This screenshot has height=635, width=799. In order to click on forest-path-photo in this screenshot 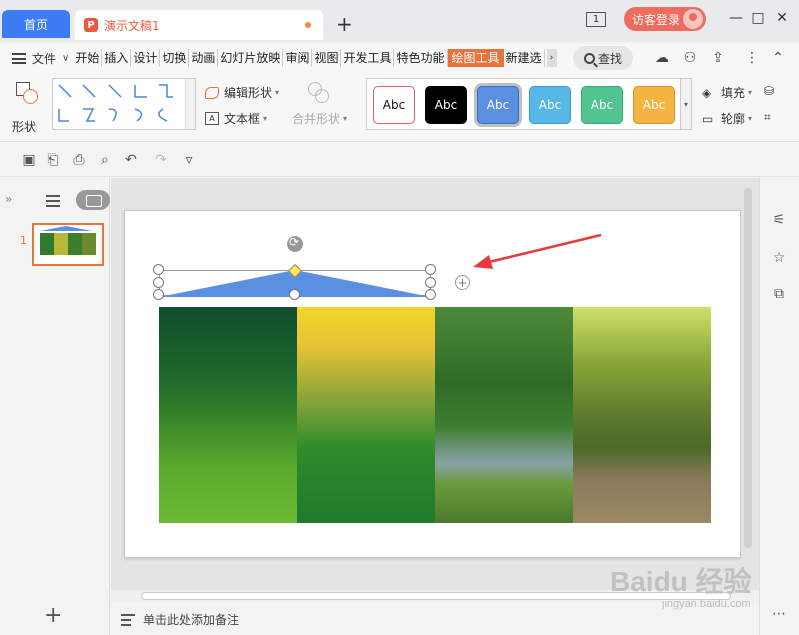, I will do `click(642, 415)`.